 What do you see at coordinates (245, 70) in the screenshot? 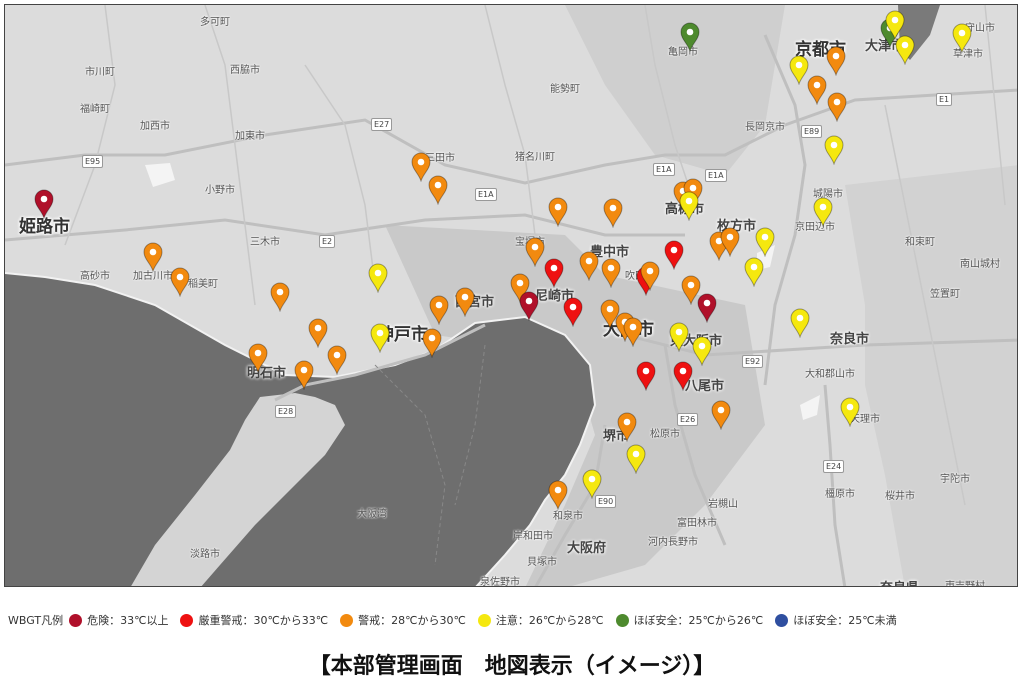
I see `place-label: 西脇市` at bounding box center [245, 70].